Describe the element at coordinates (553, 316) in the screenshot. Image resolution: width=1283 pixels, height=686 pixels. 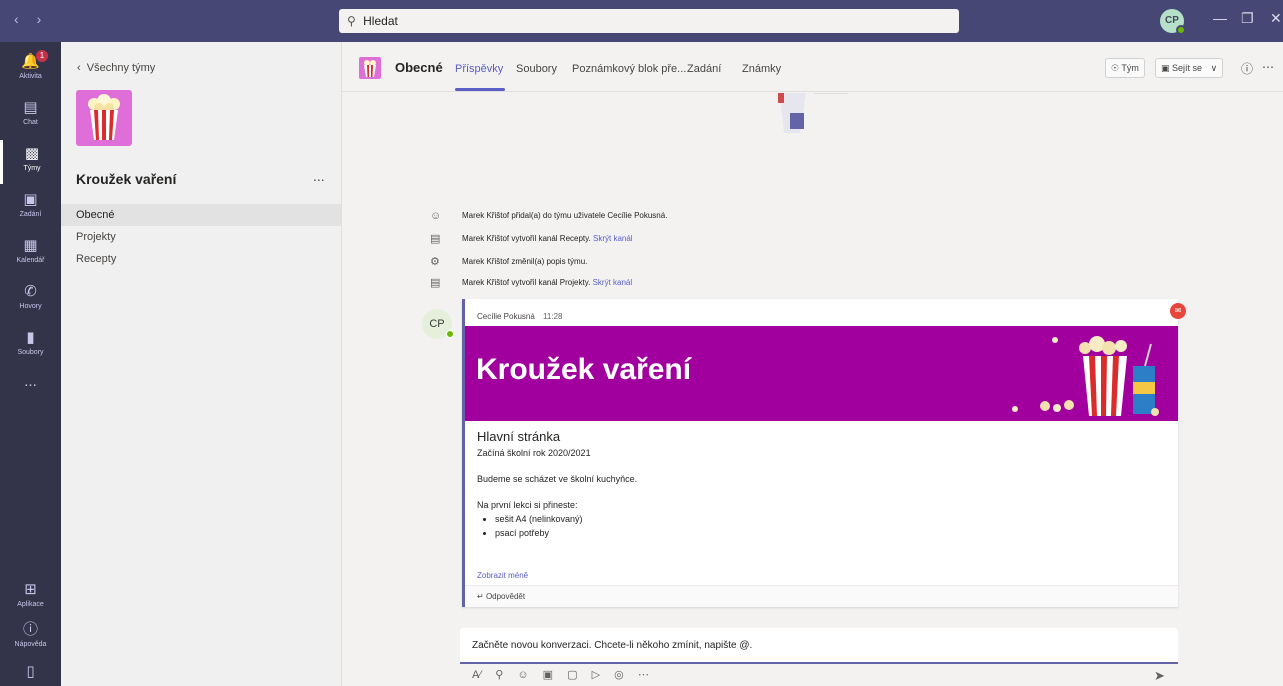
I see `post-time: 11:28` at that location.